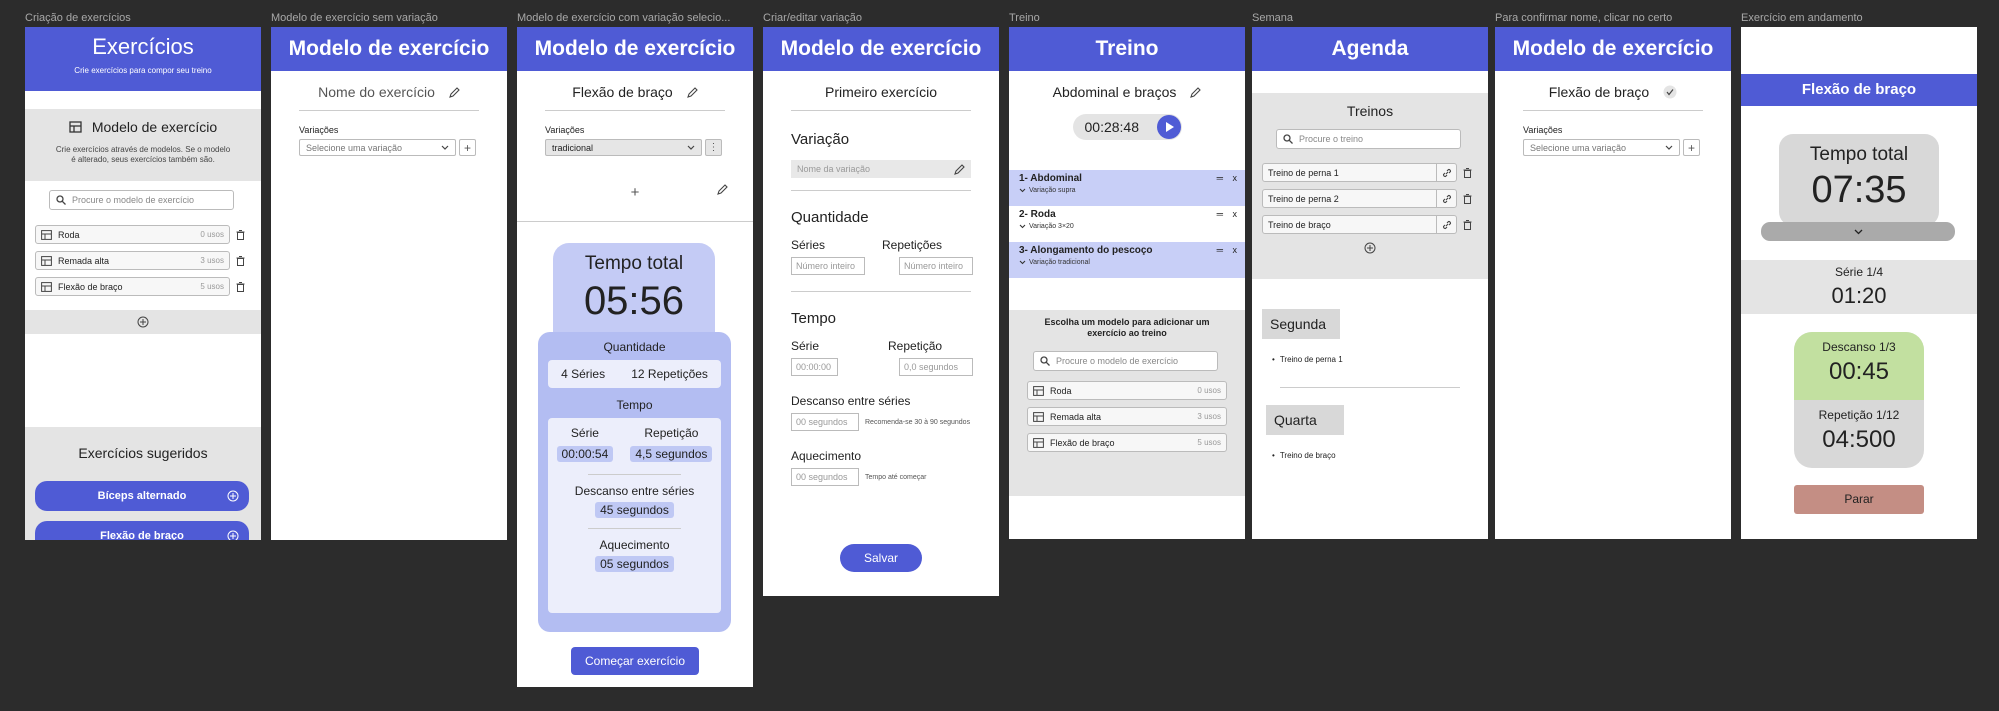  Describe the element at coordinates (936, 266) in the screenshot. I see `reps-input: Número inteiro` at that location.